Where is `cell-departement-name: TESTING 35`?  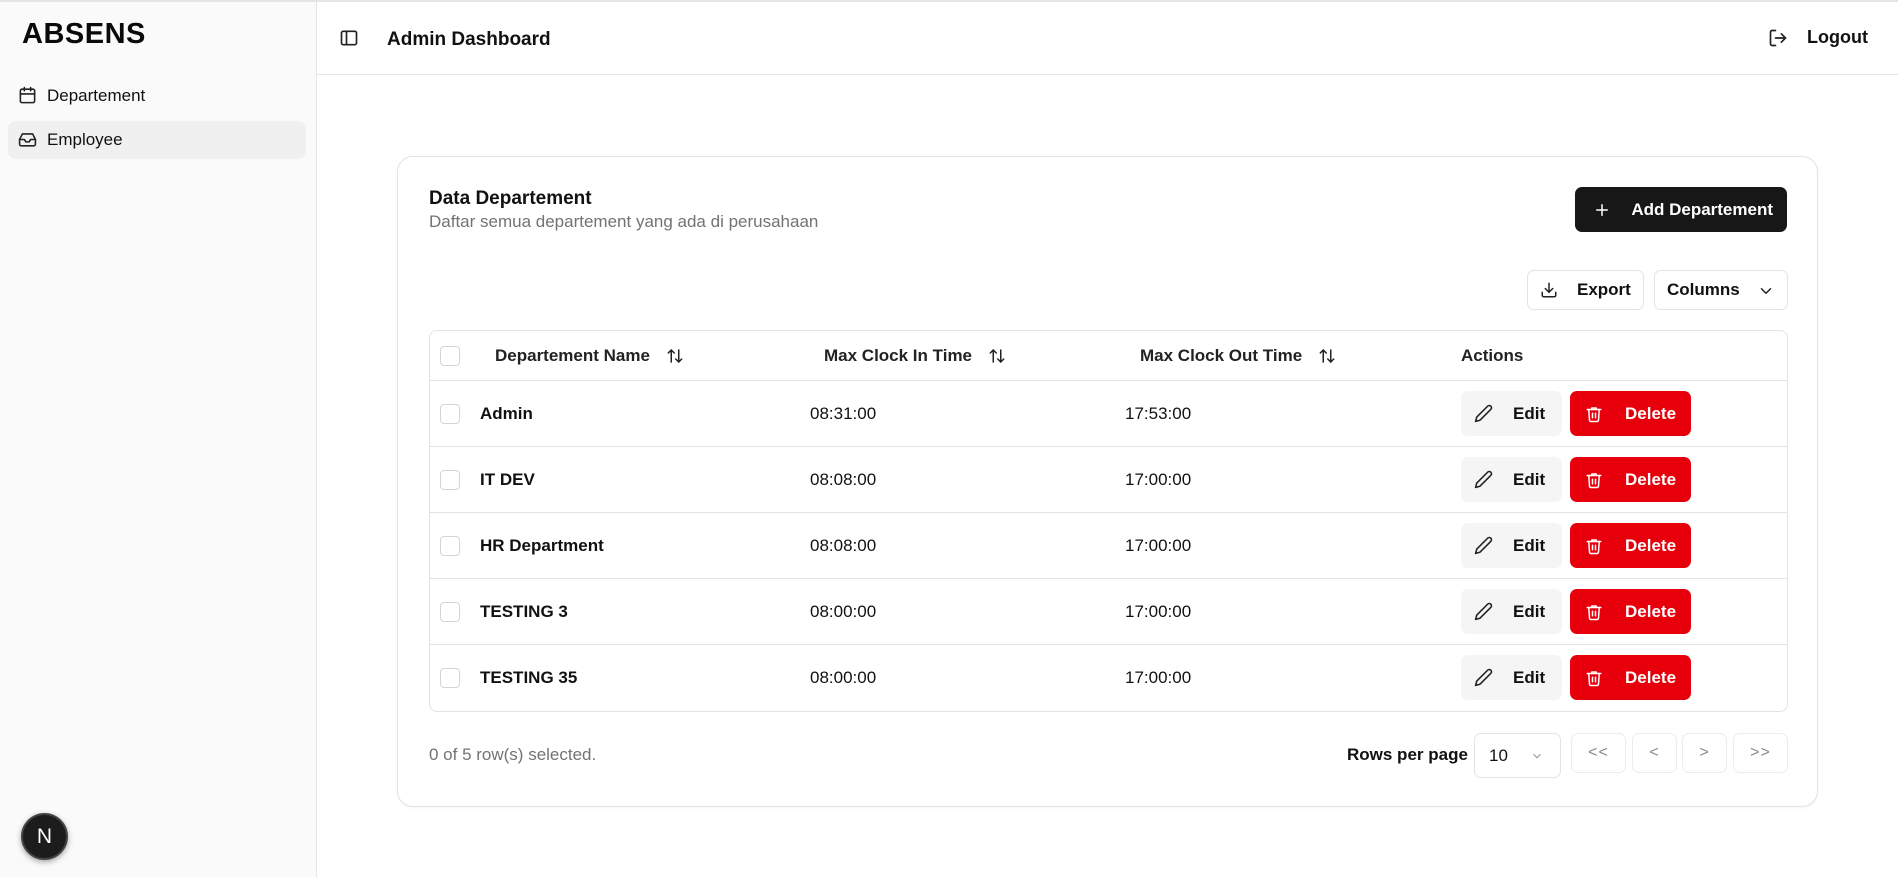 cell-departement-name: TESTING 35 is located at coordinates (529, 677).